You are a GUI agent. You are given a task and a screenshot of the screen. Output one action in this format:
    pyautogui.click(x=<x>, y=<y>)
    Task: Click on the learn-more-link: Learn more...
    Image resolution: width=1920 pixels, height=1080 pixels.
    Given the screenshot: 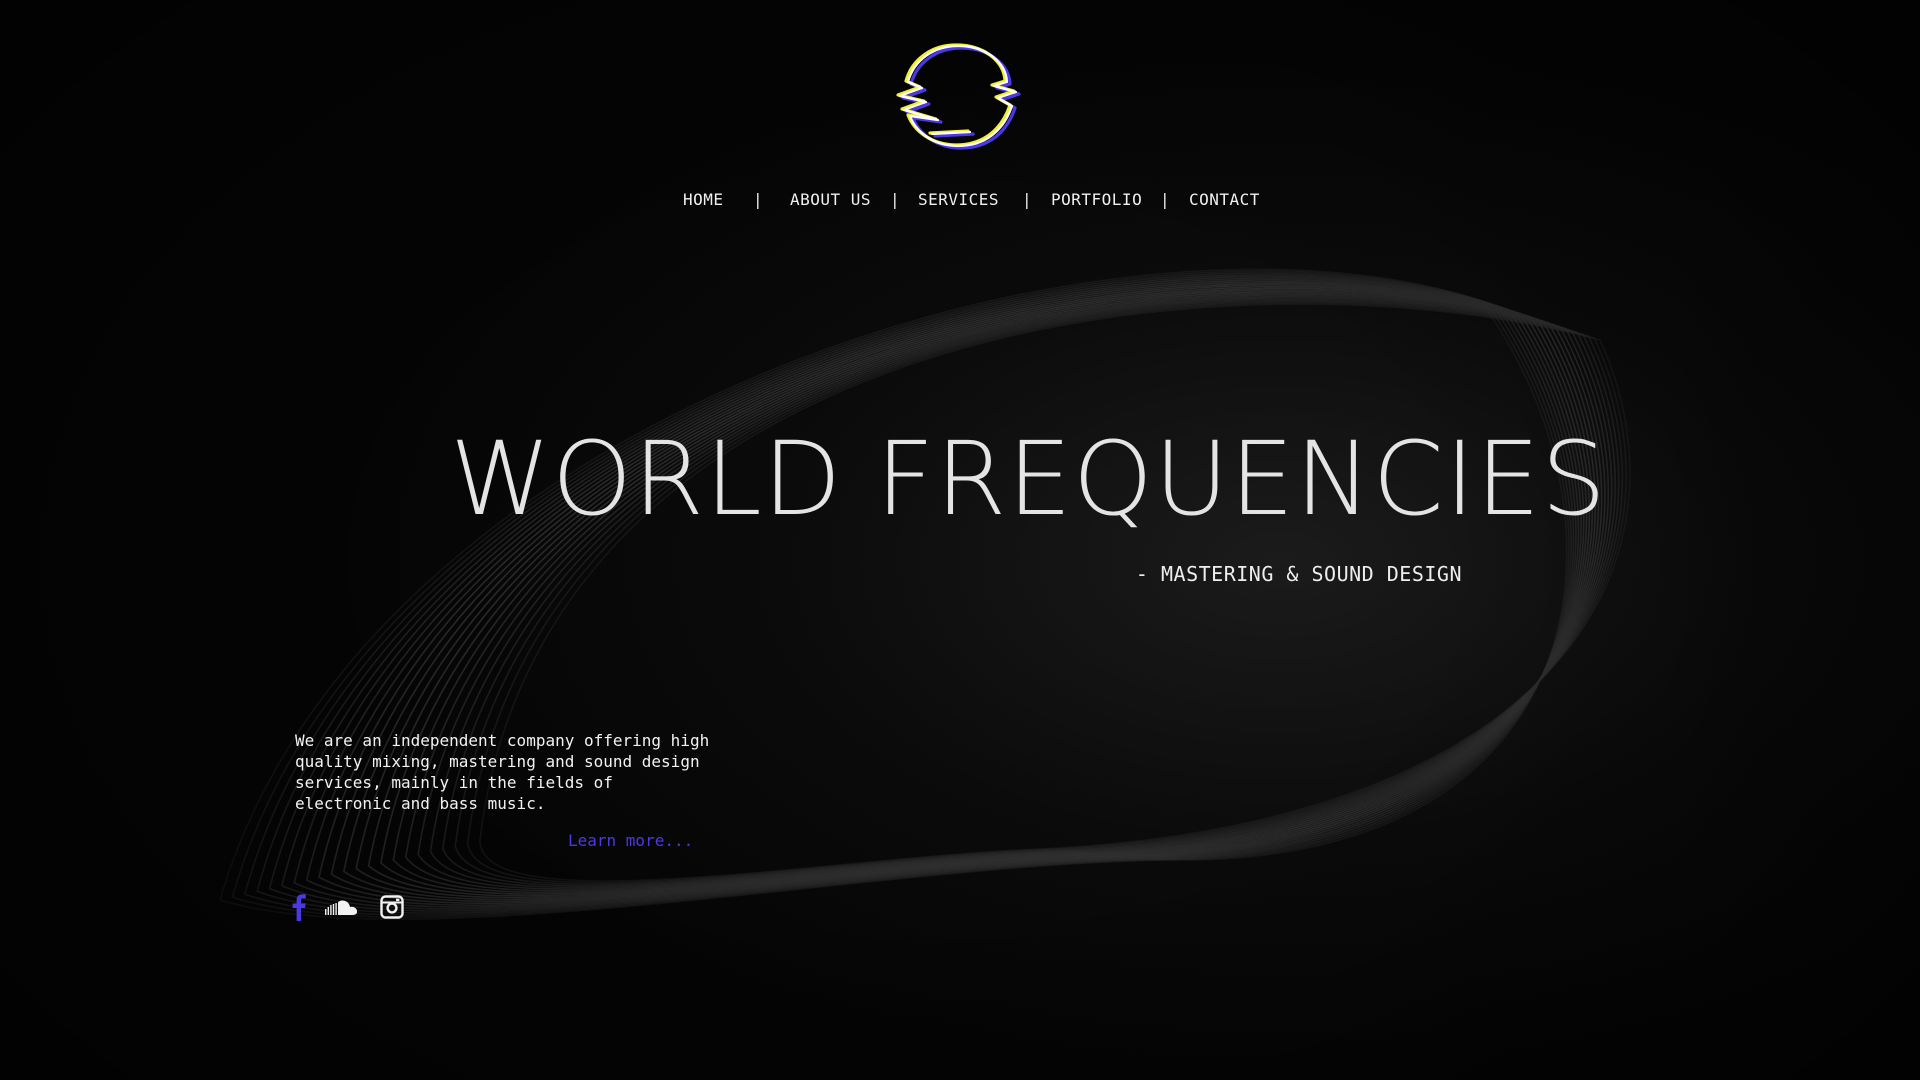 What is the action you would take?
    pyautogui.click(x=630, y=840)
    